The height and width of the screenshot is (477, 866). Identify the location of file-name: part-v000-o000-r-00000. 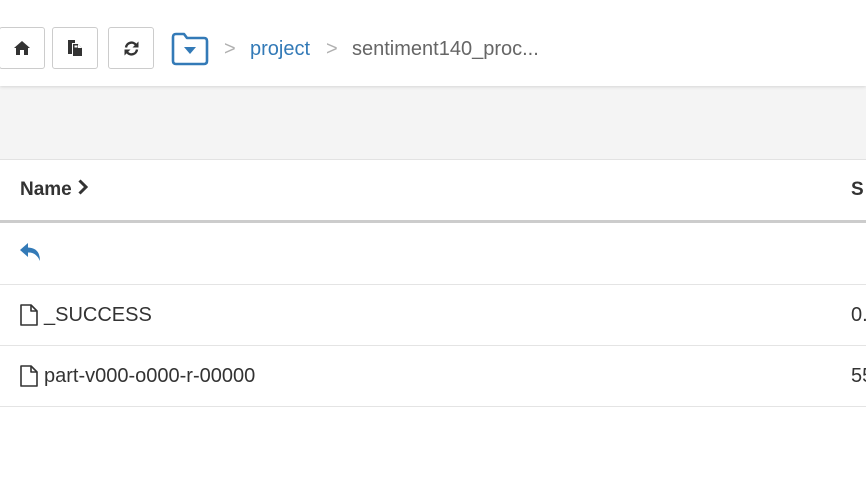
(149, 376).